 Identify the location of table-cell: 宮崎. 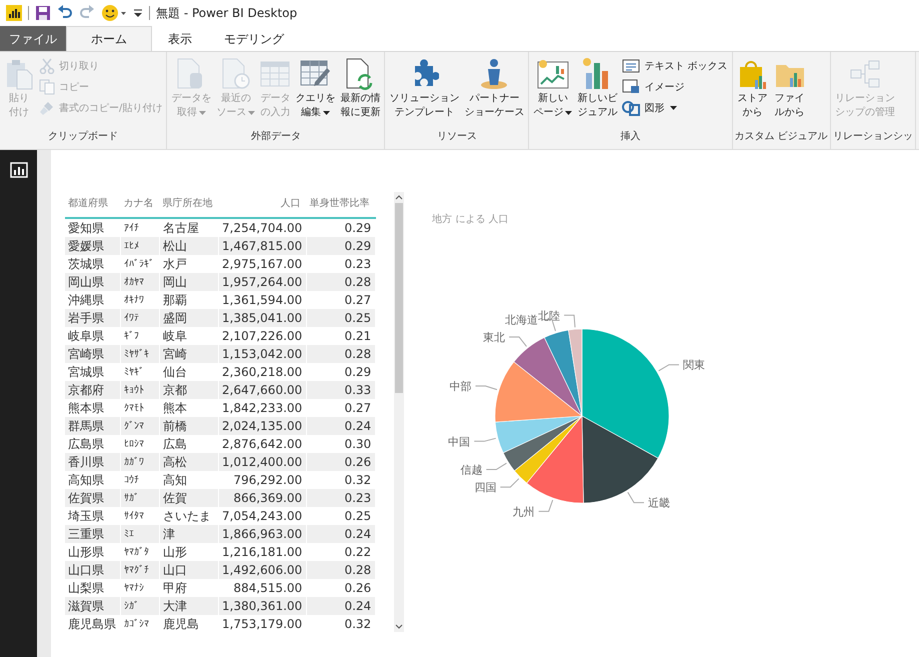
(175, 353).